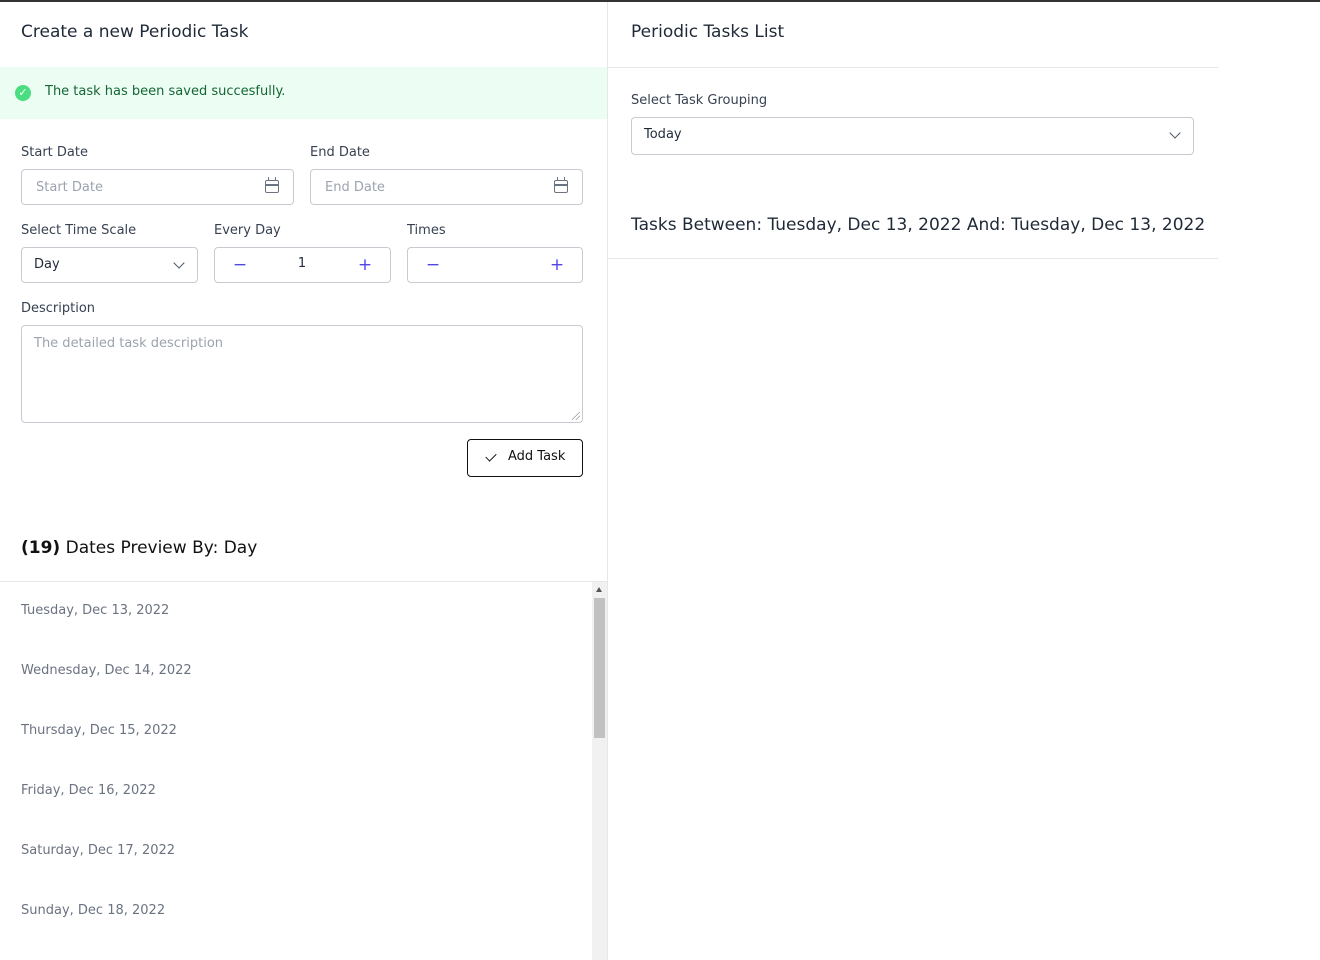 This screenshot has width=1320, height=960. I want to click on every-day-value: 1, so click(302, 263).